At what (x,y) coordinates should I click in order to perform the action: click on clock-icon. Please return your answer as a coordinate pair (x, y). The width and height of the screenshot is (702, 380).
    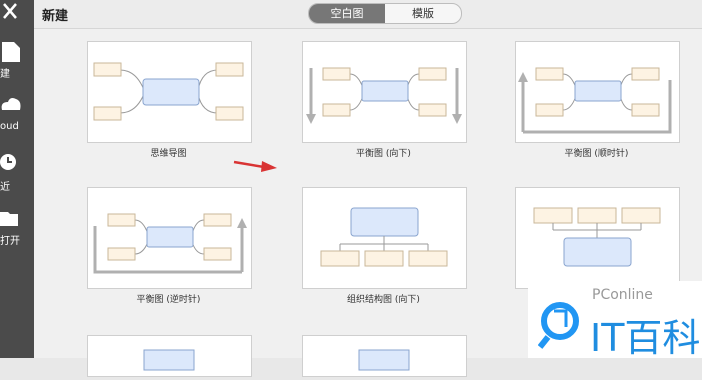
    Looking at the image, I should click on (8, 162).